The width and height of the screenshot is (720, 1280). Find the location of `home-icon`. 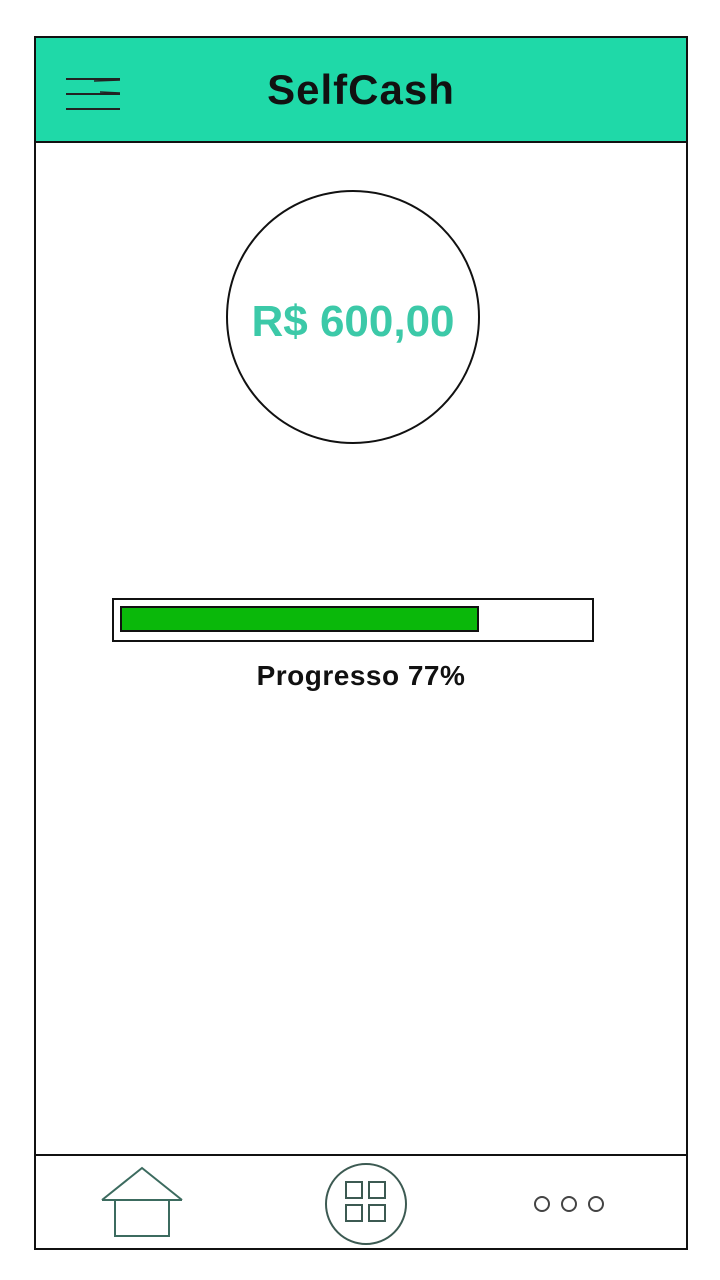

home-icon is located at coordinates (142, 1202).